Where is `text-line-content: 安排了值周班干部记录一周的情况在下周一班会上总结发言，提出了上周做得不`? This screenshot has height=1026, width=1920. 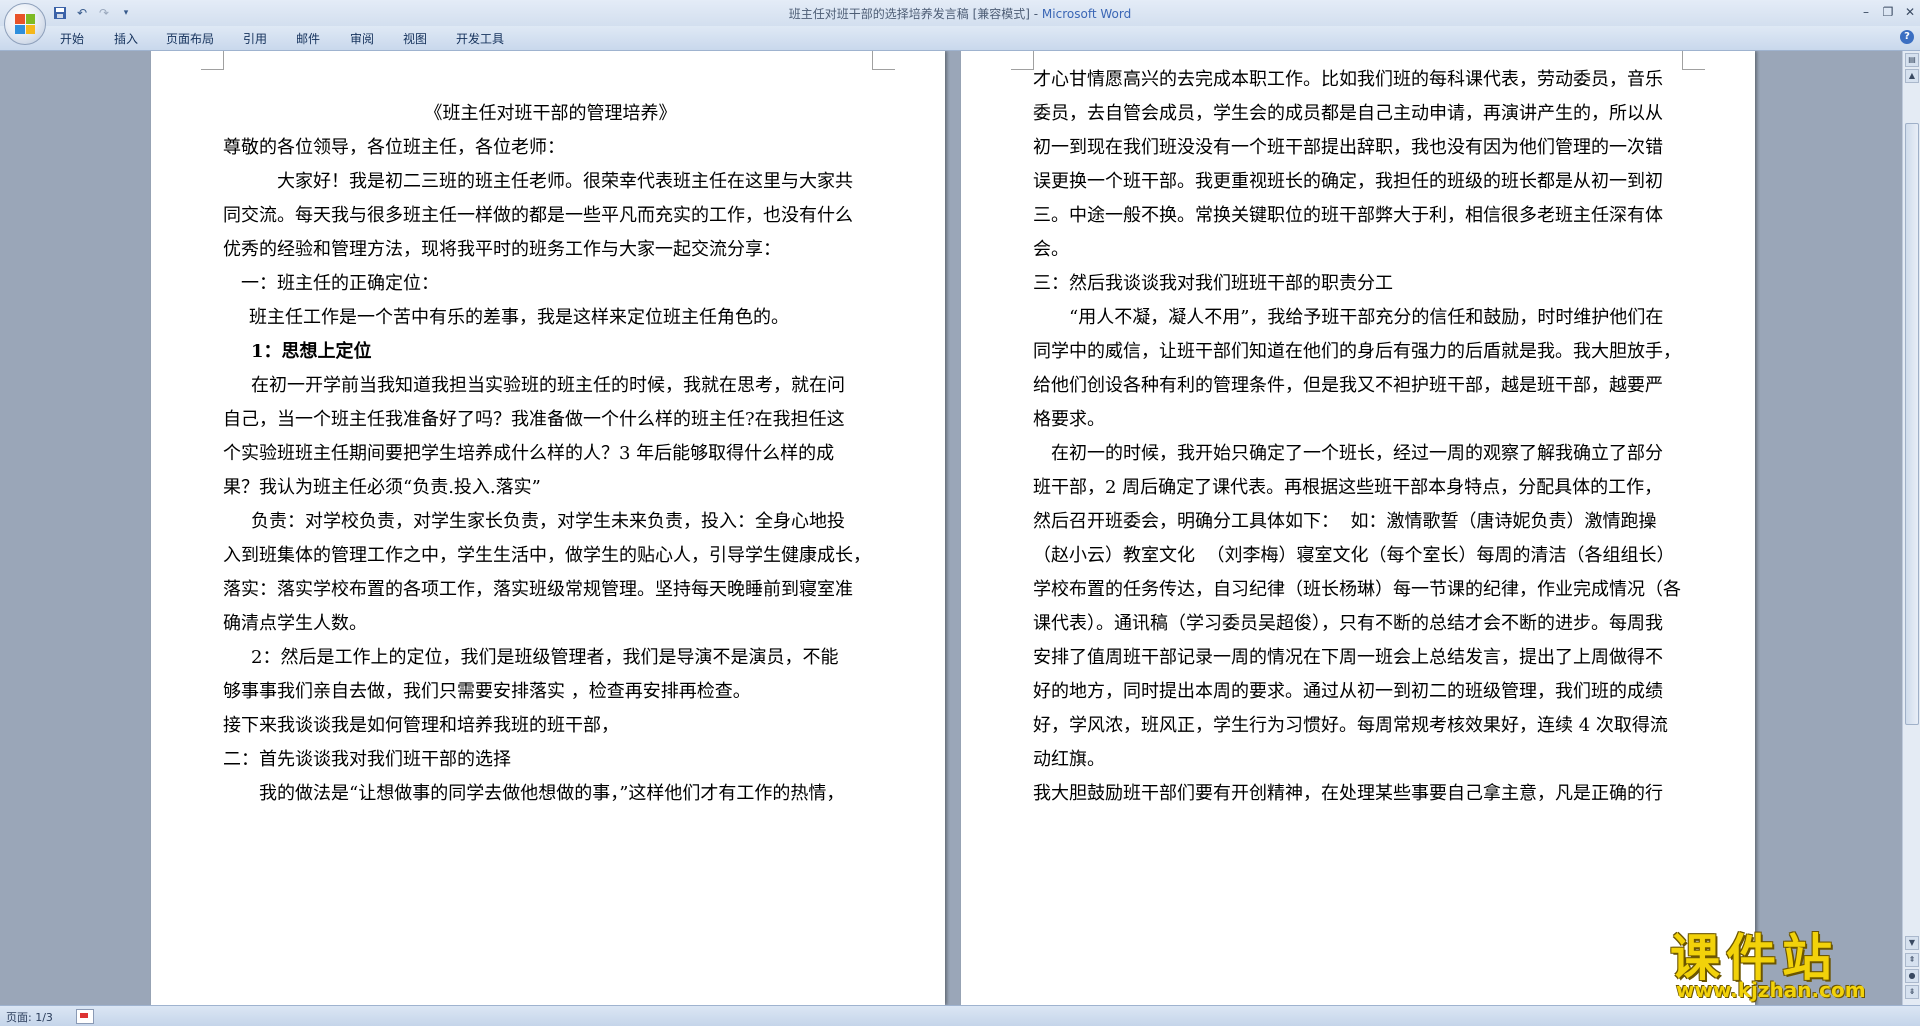
text-line-content: 安排了值周班干部记录一周的情况在下周一班会上总结发言，提出了上周做得不 is located at coordinates (1348, 657).